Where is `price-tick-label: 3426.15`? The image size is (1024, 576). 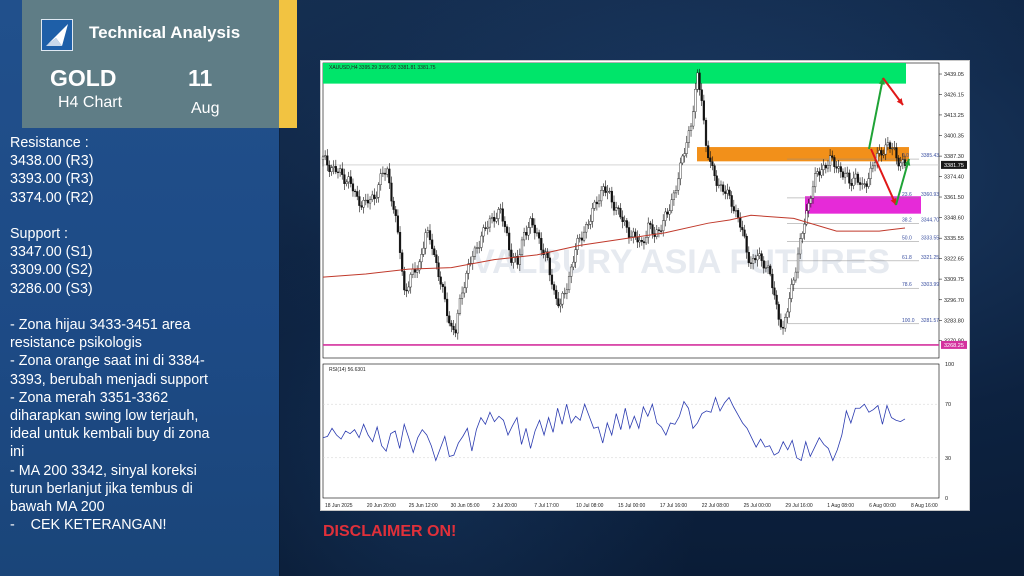
price-tick-label: 3426.15 is located at coordinates (954, 95).